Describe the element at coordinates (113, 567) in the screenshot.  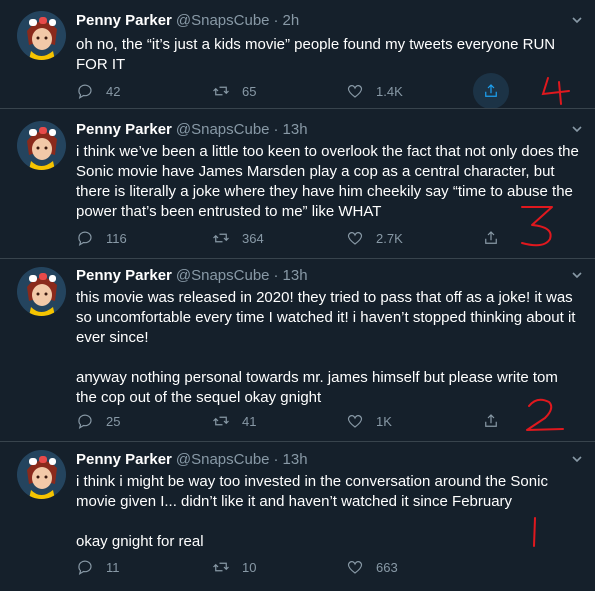
I see `reply-count: 11` at that location.